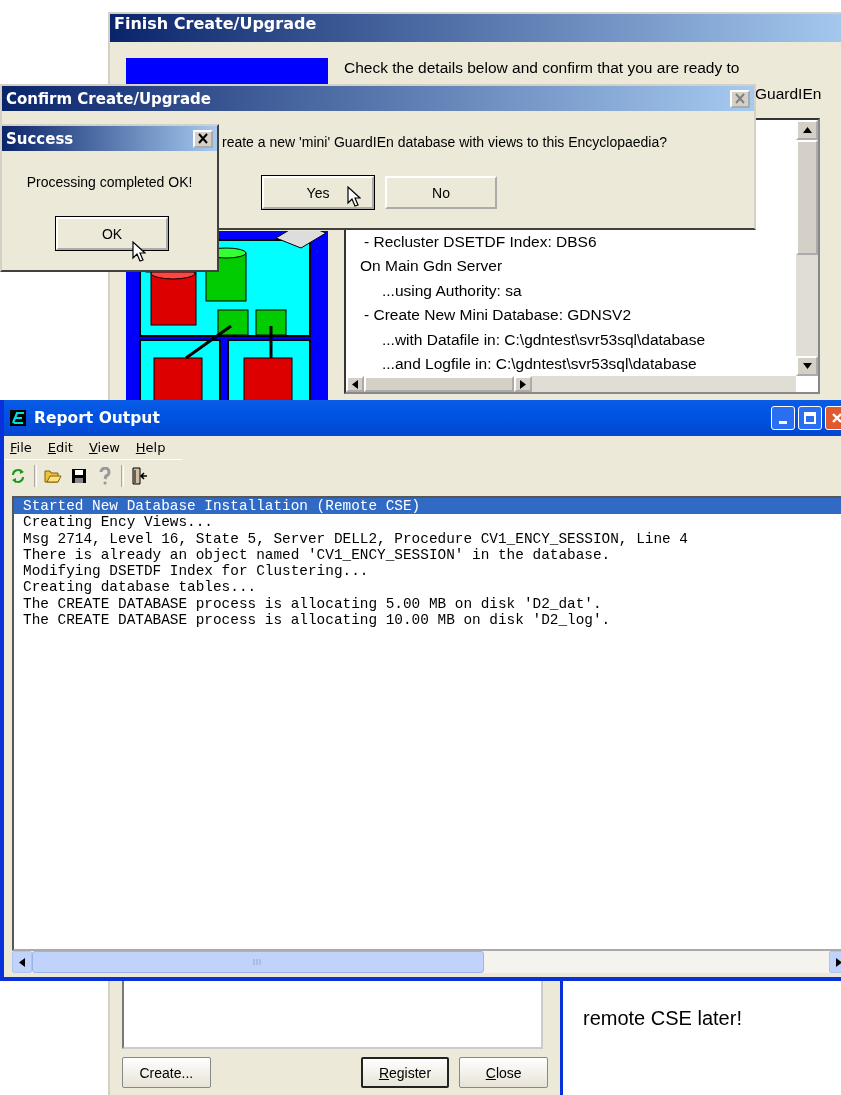  What do you see at coordinates (405, 1072) in the screenshot?
I see `dialog-button: Register` at bounding box center [405, 1072].